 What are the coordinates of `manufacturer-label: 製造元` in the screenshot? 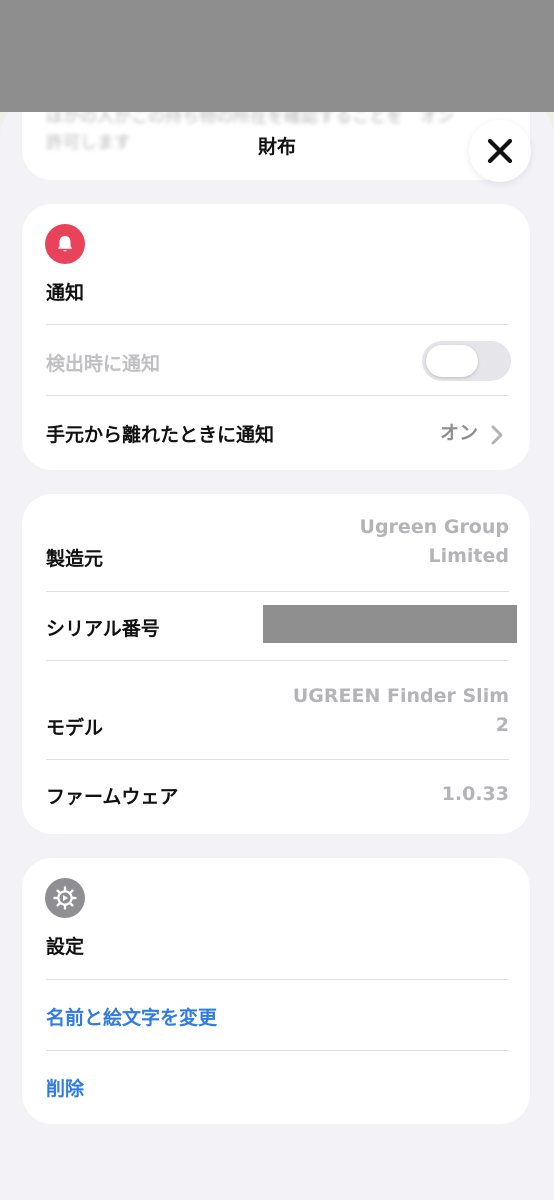 It's located at (75, 559).